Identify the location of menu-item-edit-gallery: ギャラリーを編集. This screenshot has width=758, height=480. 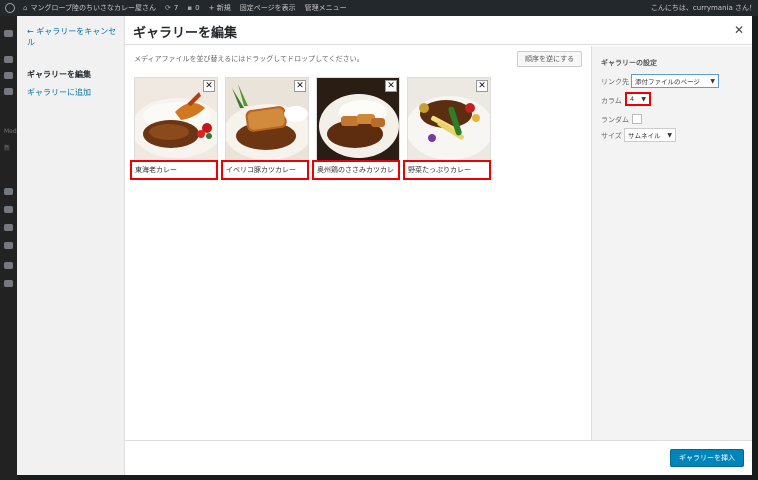
(59, 74).